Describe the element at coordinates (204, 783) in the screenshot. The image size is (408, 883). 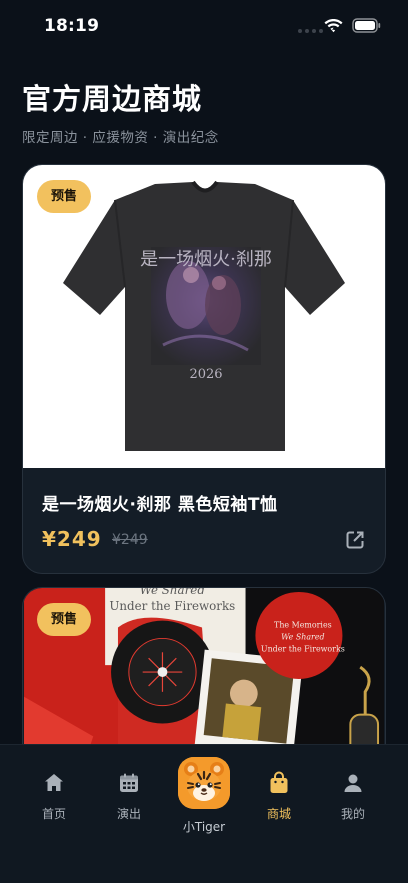
I see `tiger-icon` at that location.